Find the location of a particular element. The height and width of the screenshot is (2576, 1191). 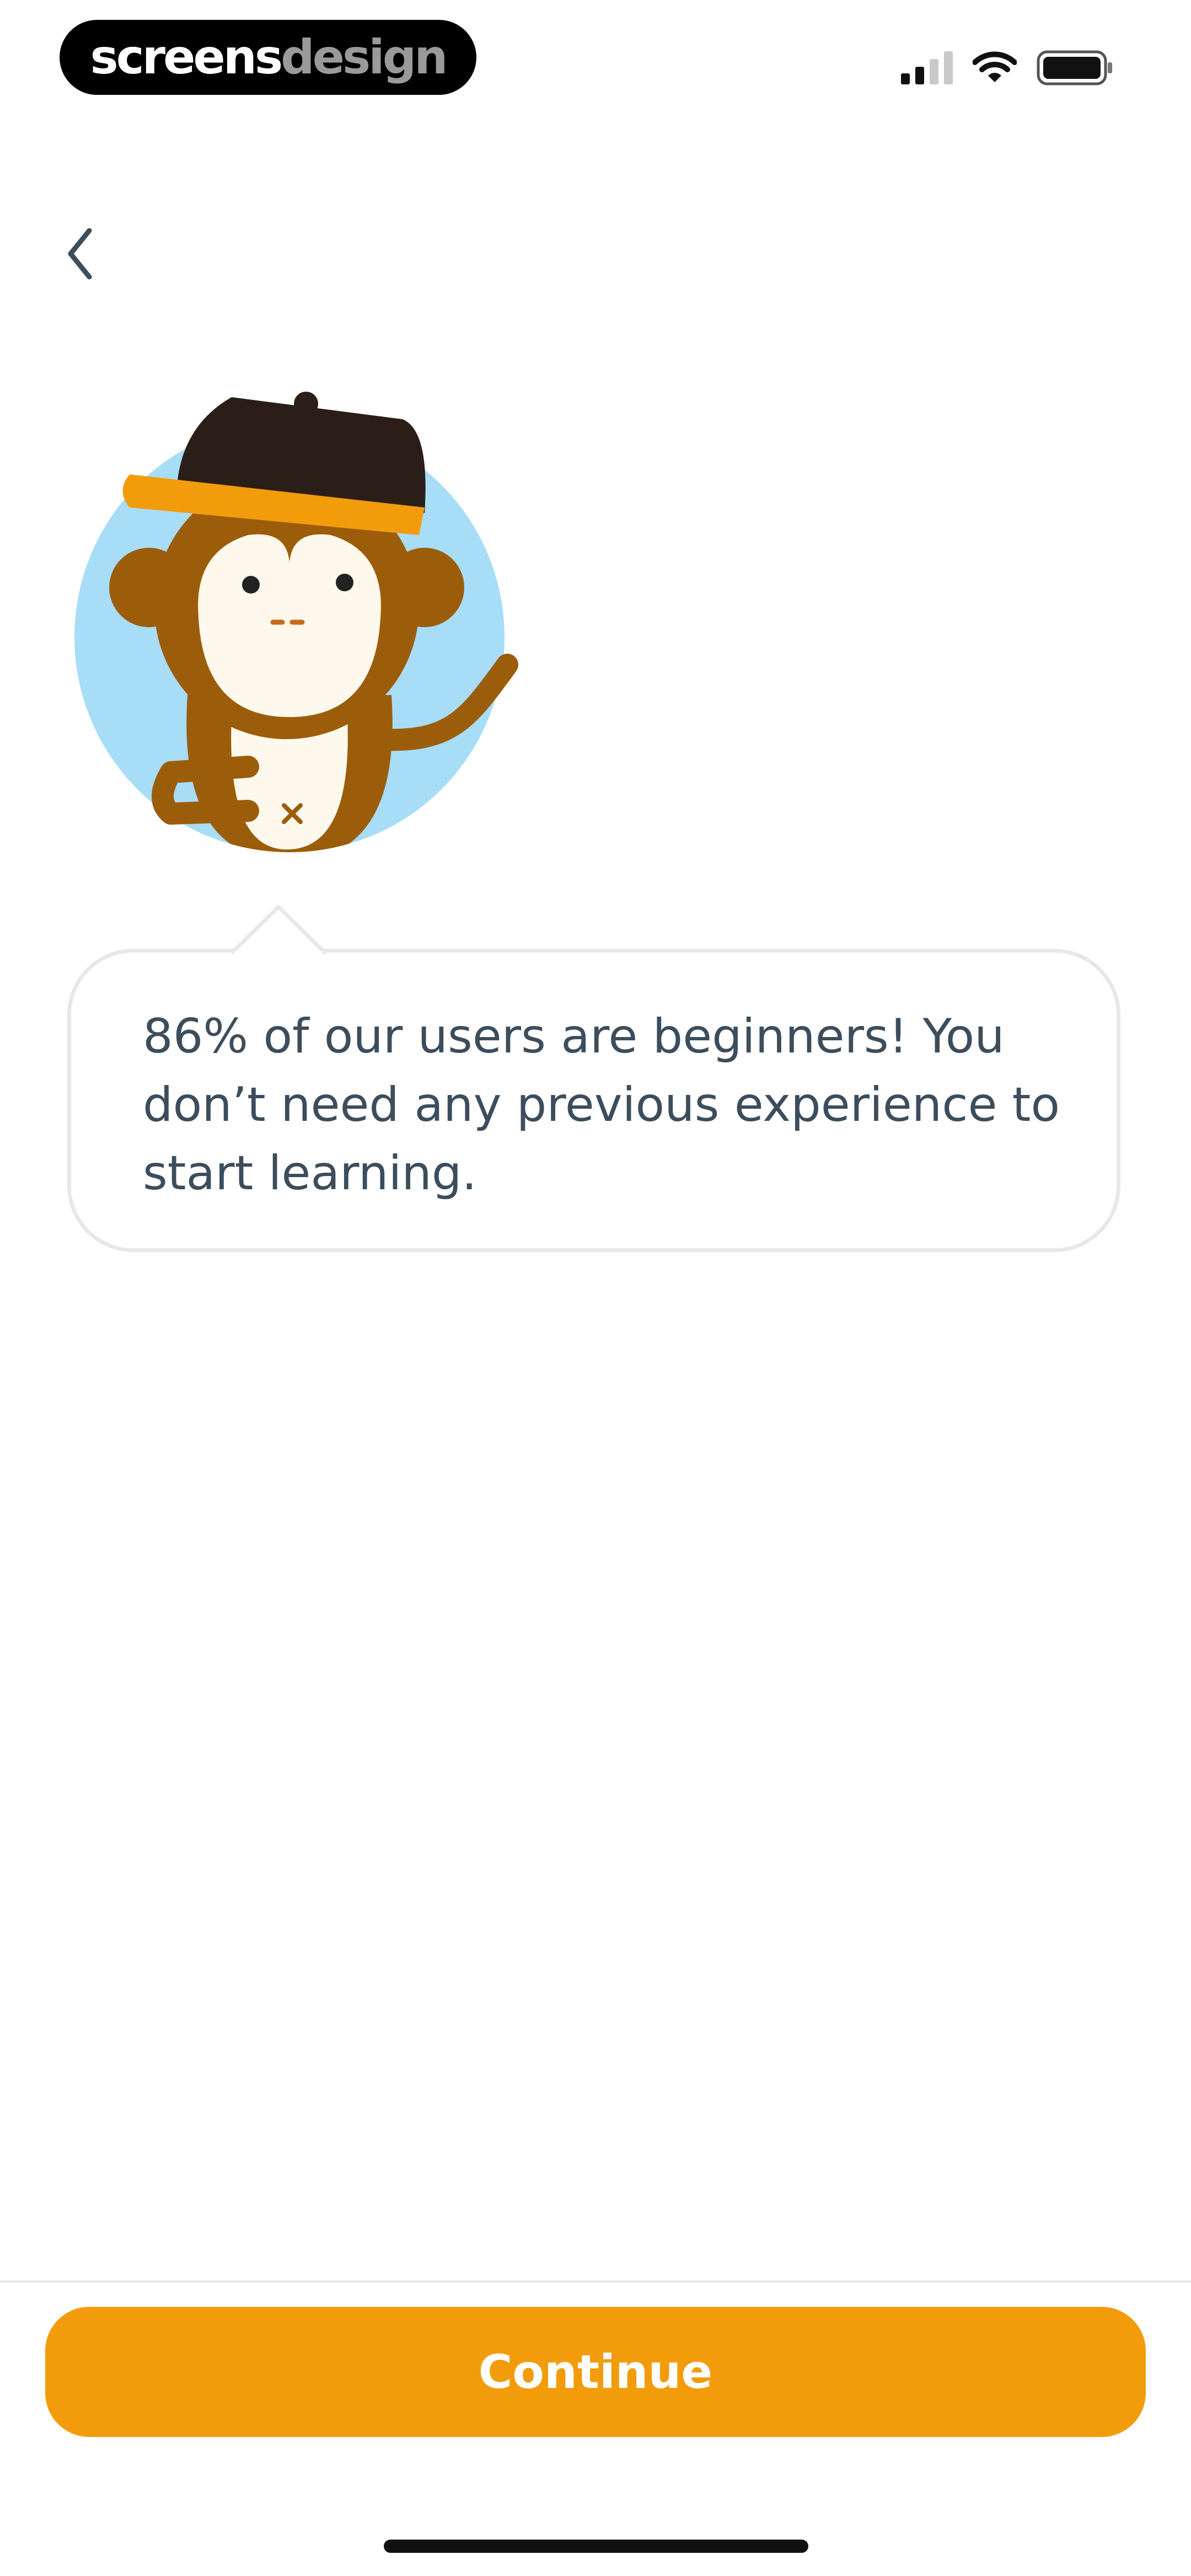

speech-bubble-tail is located at coordinates (278, 929).